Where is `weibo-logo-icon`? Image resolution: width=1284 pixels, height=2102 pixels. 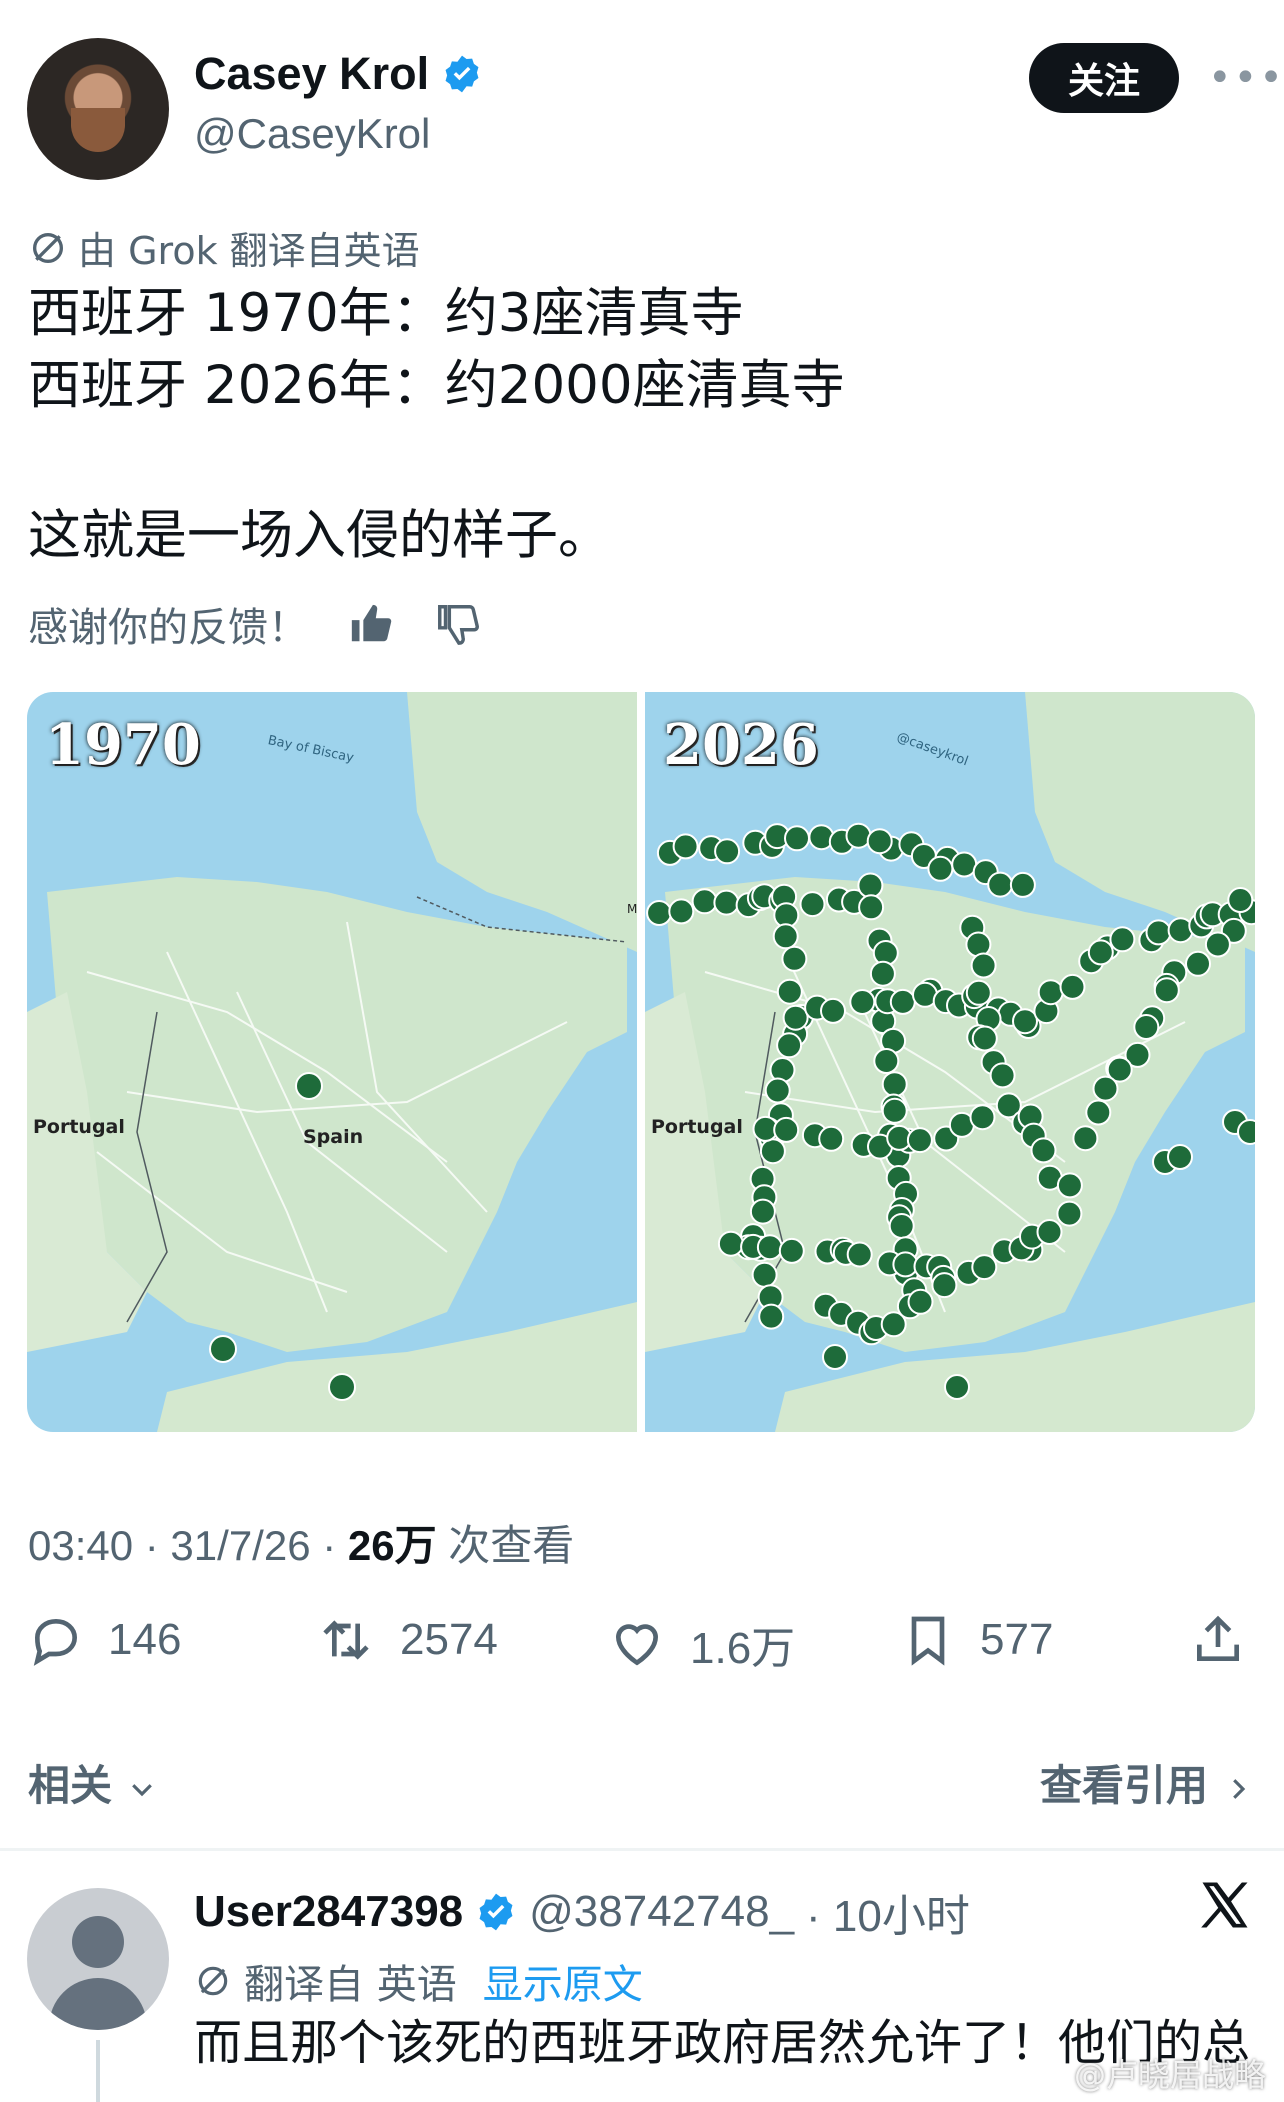 weibo-logo-icon is located at coordinates (1046, 2076).